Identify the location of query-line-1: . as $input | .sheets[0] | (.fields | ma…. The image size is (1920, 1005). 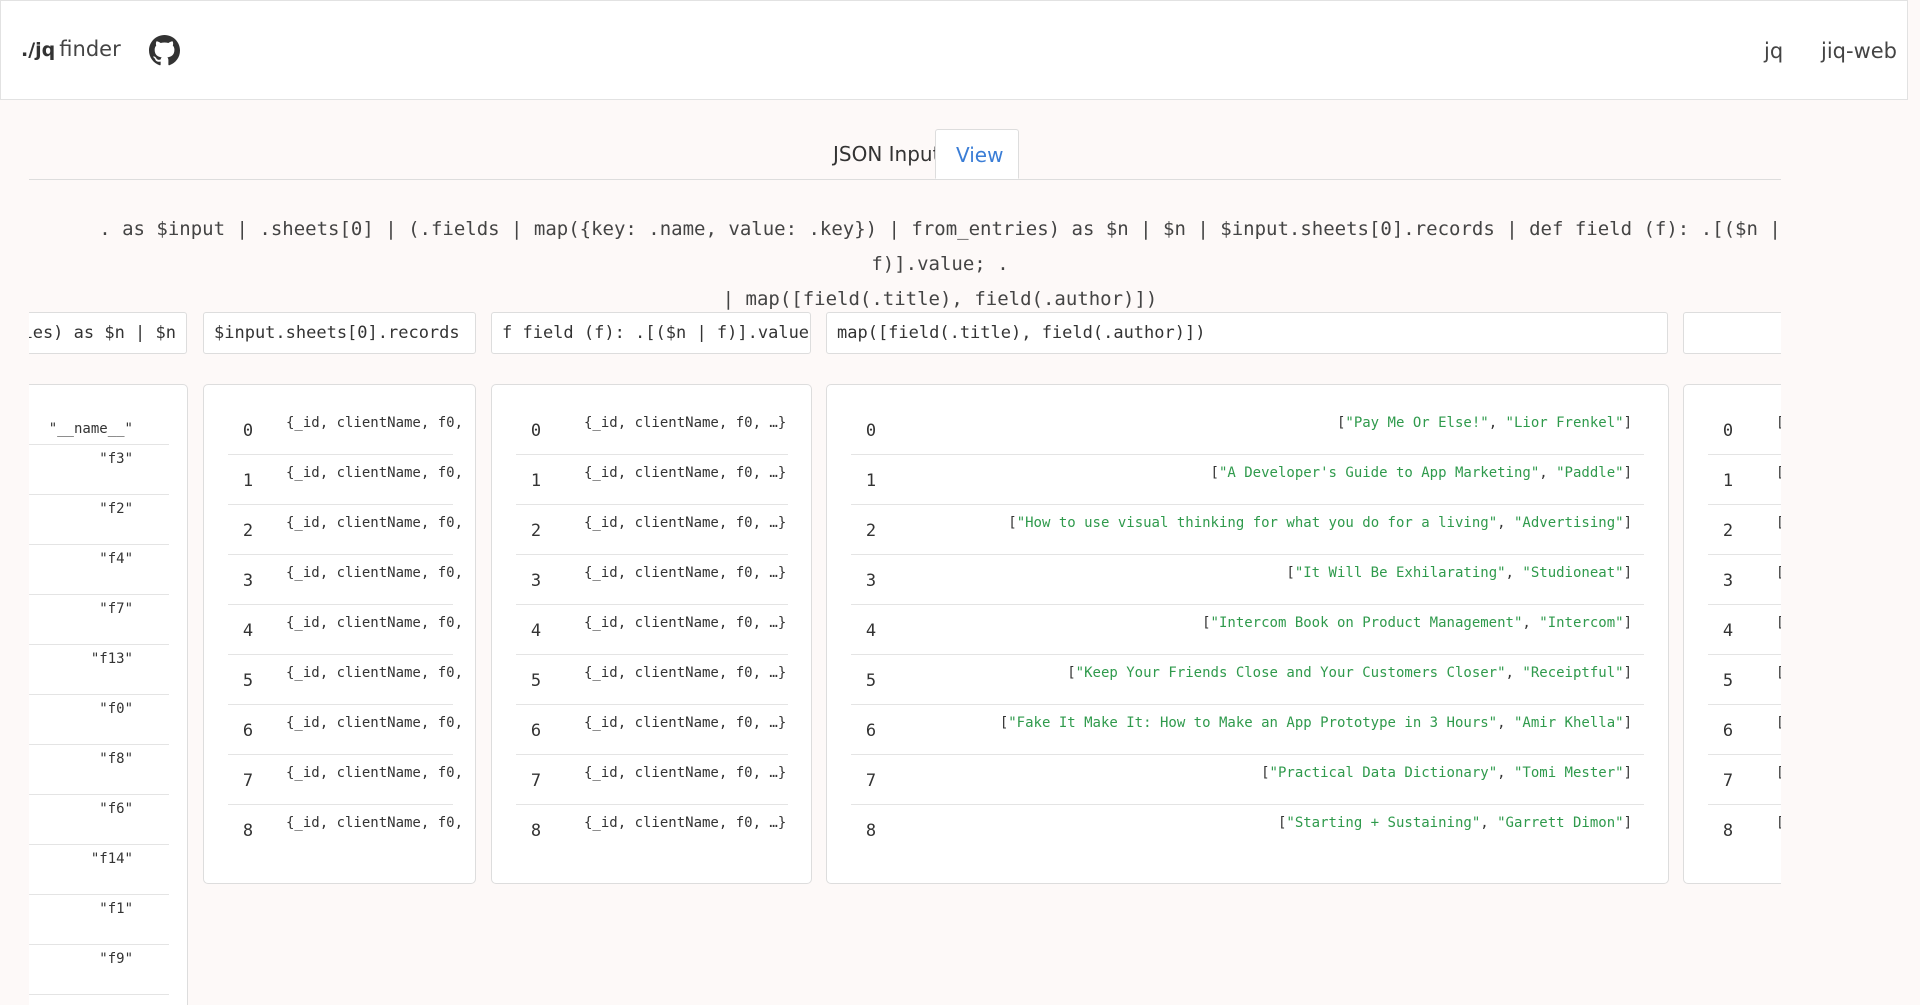
(940, 246).